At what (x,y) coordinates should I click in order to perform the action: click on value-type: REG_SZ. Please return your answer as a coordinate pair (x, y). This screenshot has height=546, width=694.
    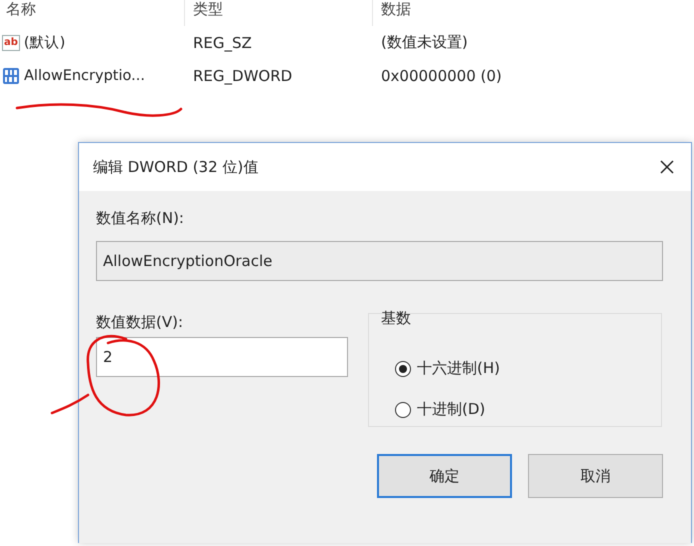
    Looking at the image, I should click on (222, 43).